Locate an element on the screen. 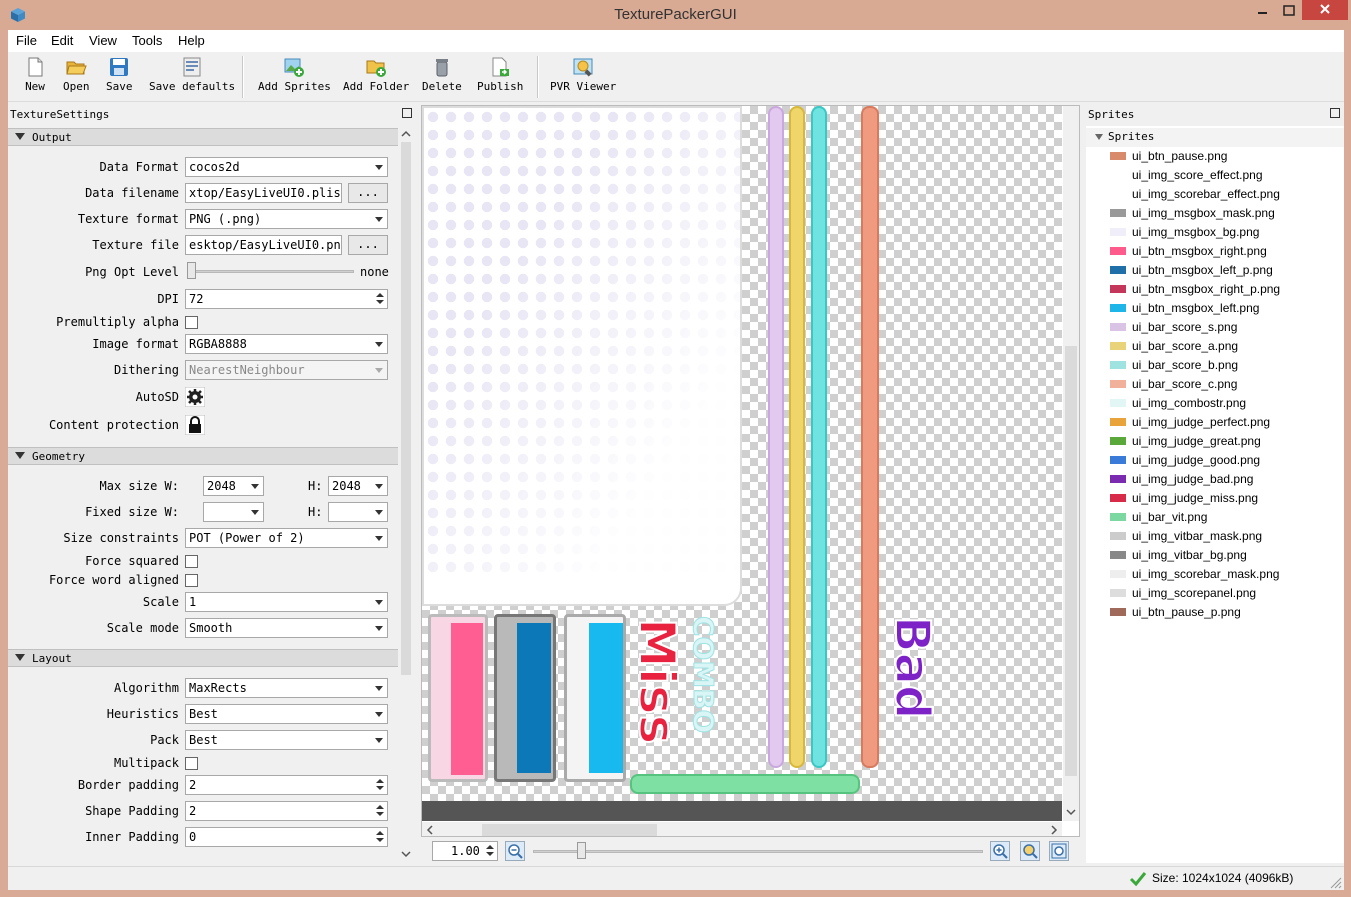 The image size is (1351, 897). close-button is located at coordinates (1325, 10).